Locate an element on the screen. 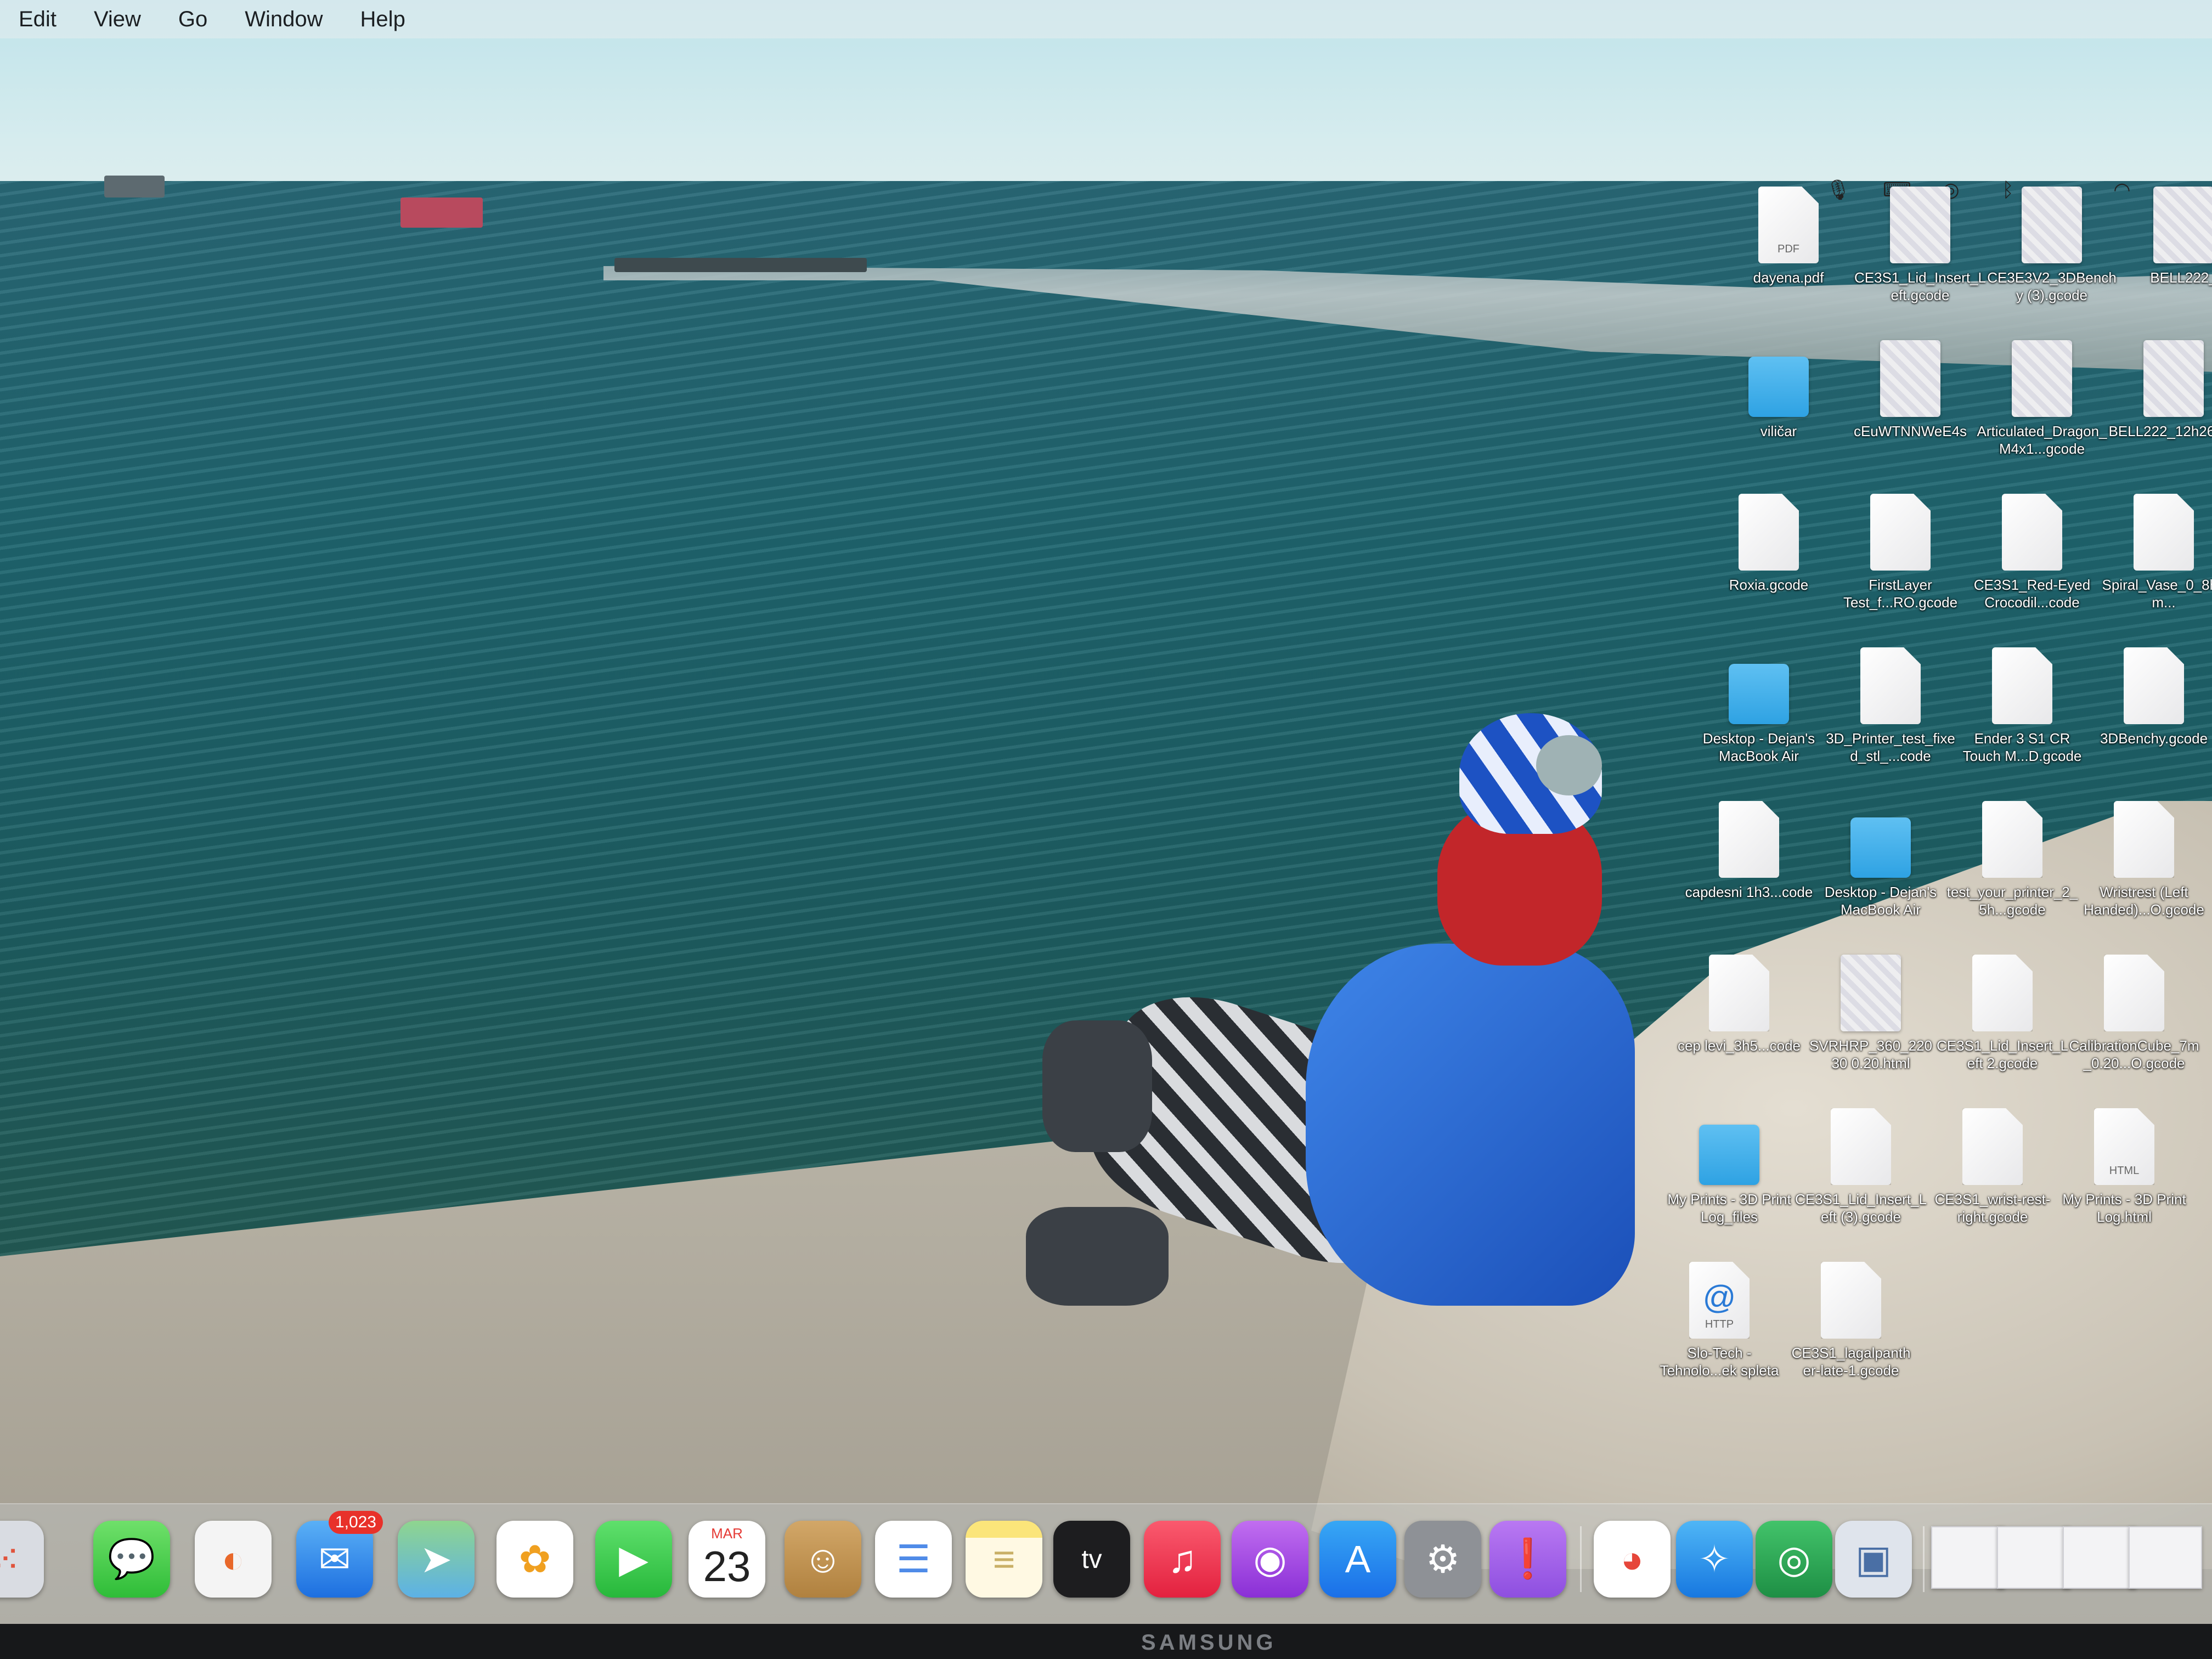  maps-icon: ➤ is located at coordinates (436, 1559).